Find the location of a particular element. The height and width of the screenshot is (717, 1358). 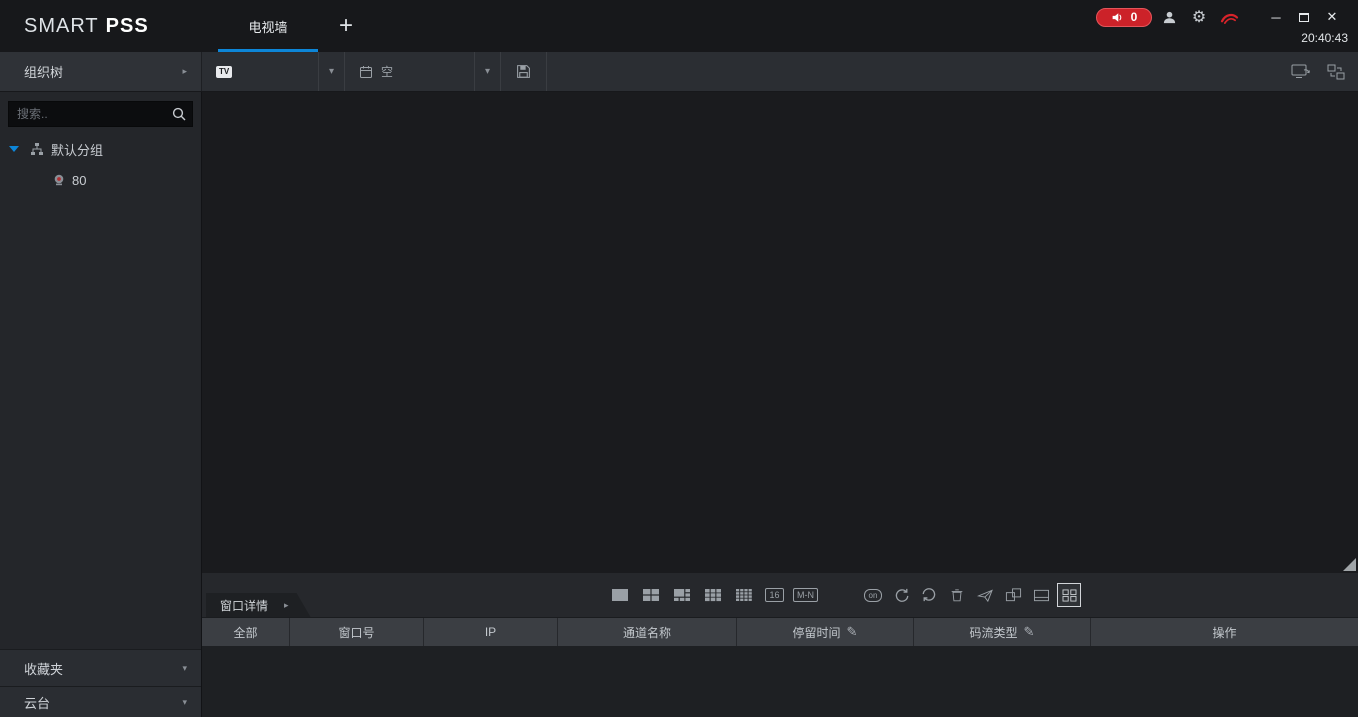

split-layout-group: 16 M-N is located at coordinates (712, 595).